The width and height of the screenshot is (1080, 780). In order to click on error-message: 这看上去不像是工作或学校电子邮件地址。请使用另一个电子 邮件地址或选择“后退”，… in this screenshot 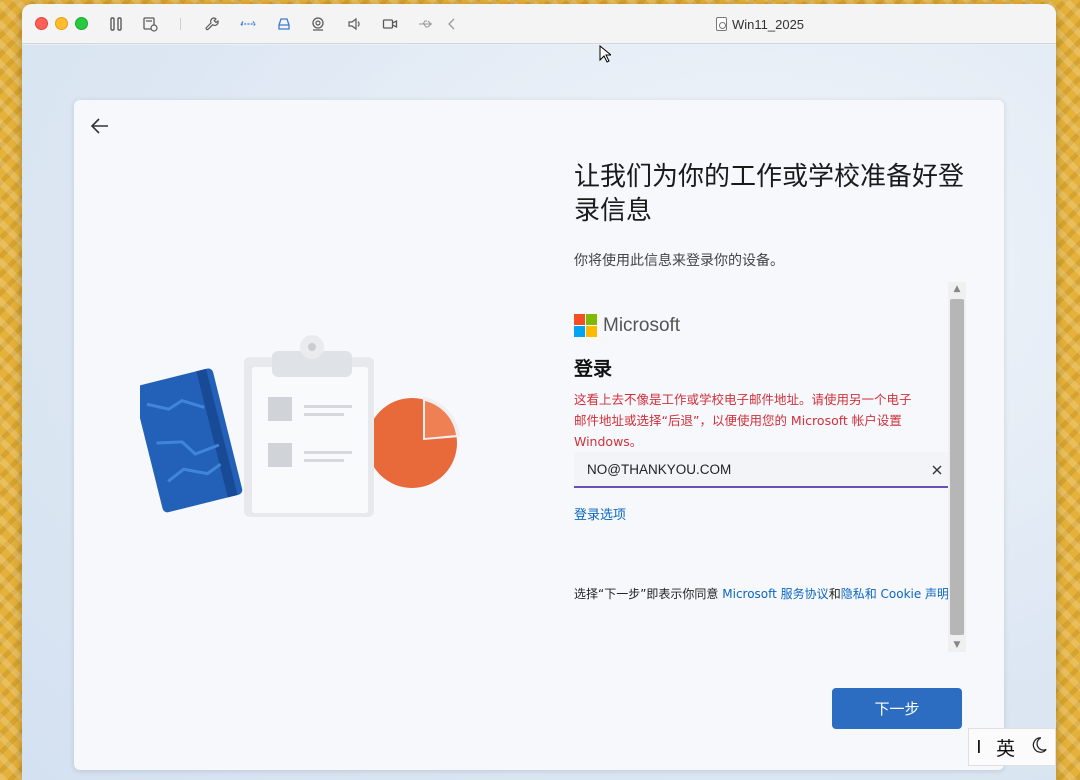, I will do `click(764, 420)`.